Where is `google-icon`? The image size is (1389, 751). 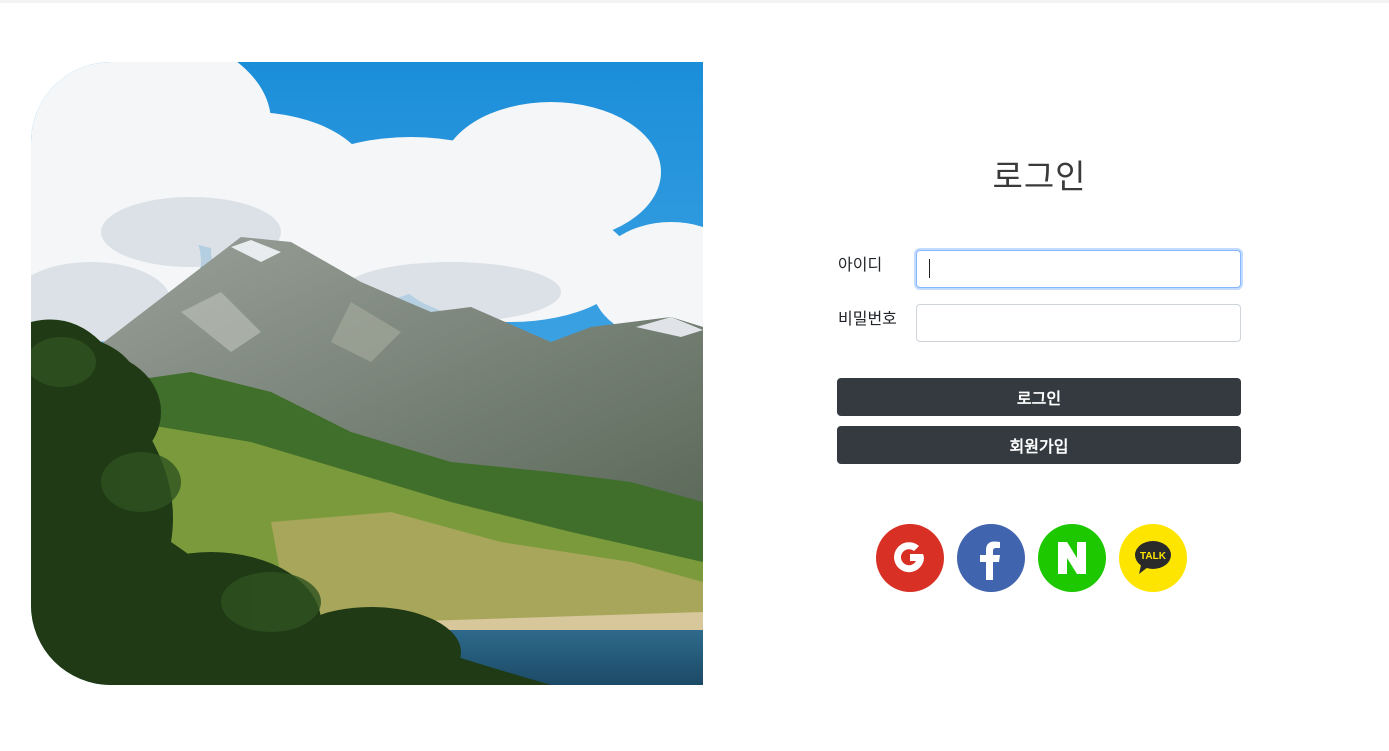 google-icon is located at coordinates (909, 557).